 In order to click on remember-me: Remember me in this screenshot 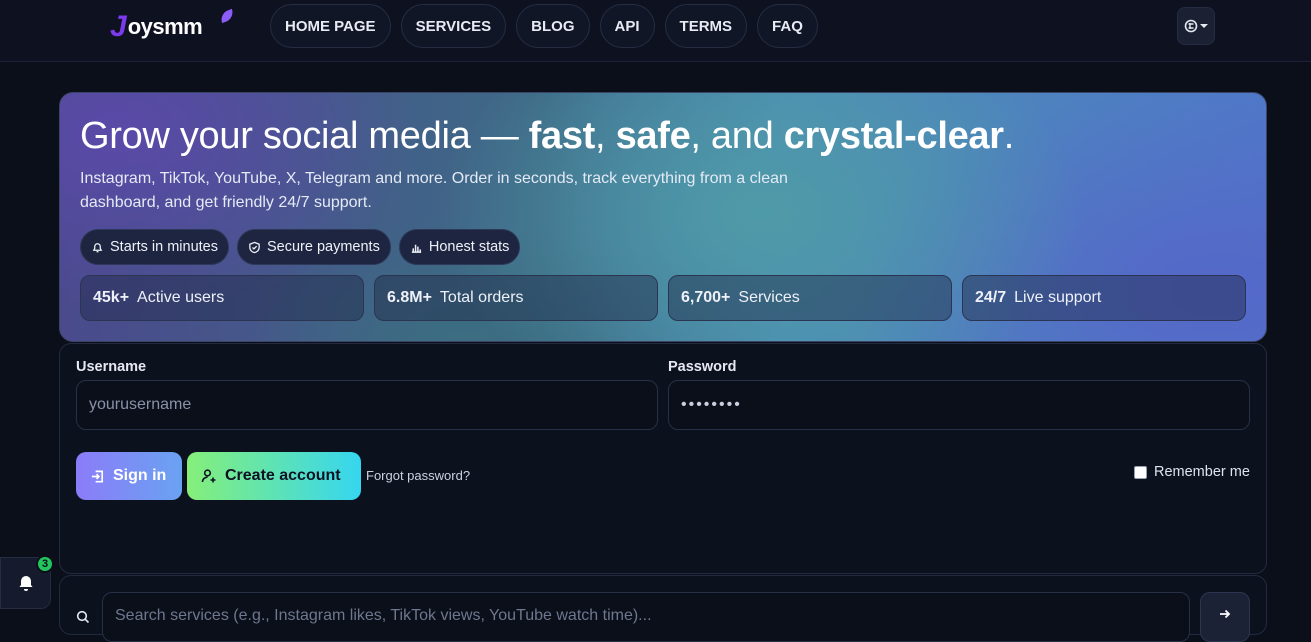, I will do `click(1192, 472)`.